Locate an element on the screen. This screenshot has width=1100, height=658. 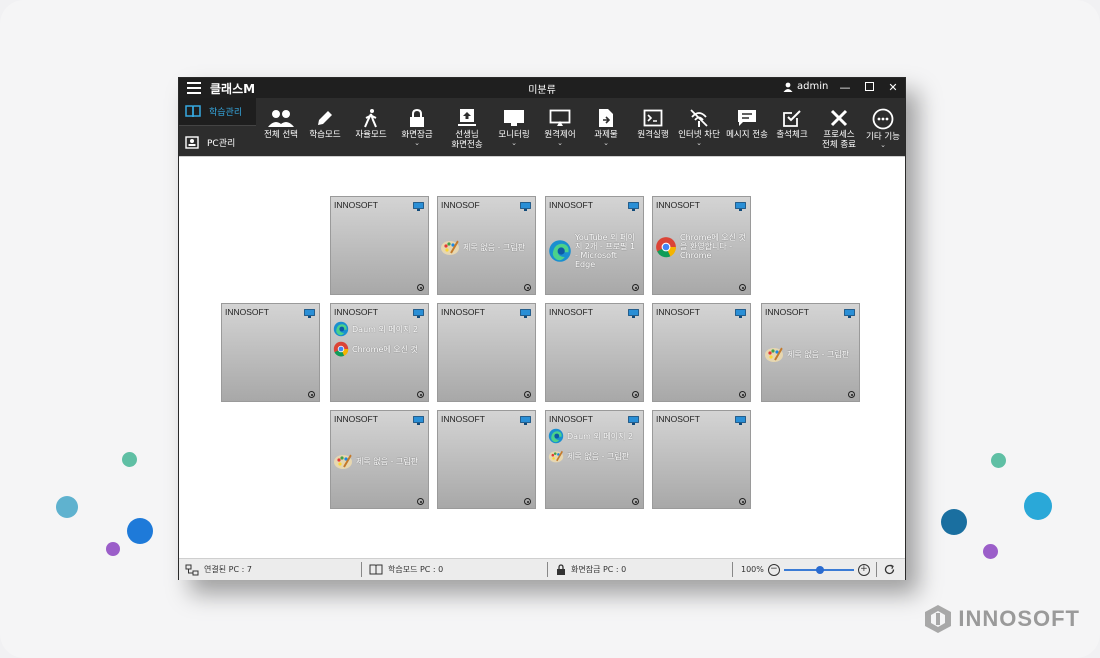
users-icon is located at coordinates (281, 118).